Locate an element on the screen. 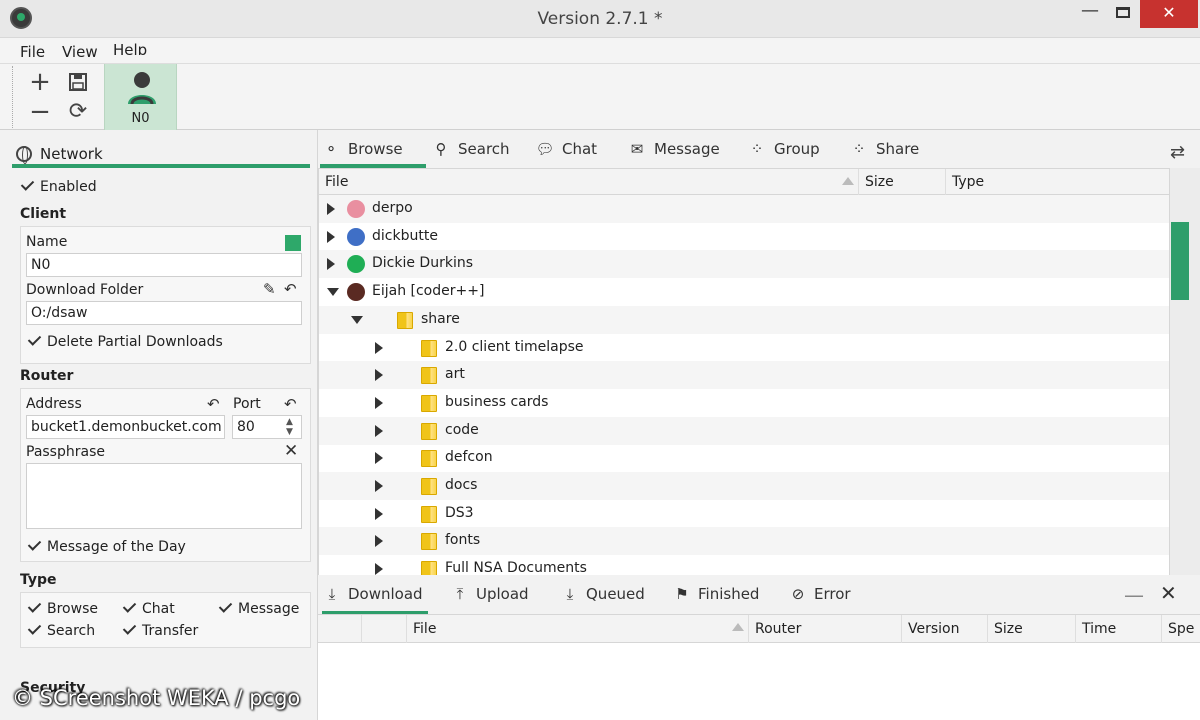 This screenshot has width=1200, height=720. maximize-button is located at coordinates (1123, 14).